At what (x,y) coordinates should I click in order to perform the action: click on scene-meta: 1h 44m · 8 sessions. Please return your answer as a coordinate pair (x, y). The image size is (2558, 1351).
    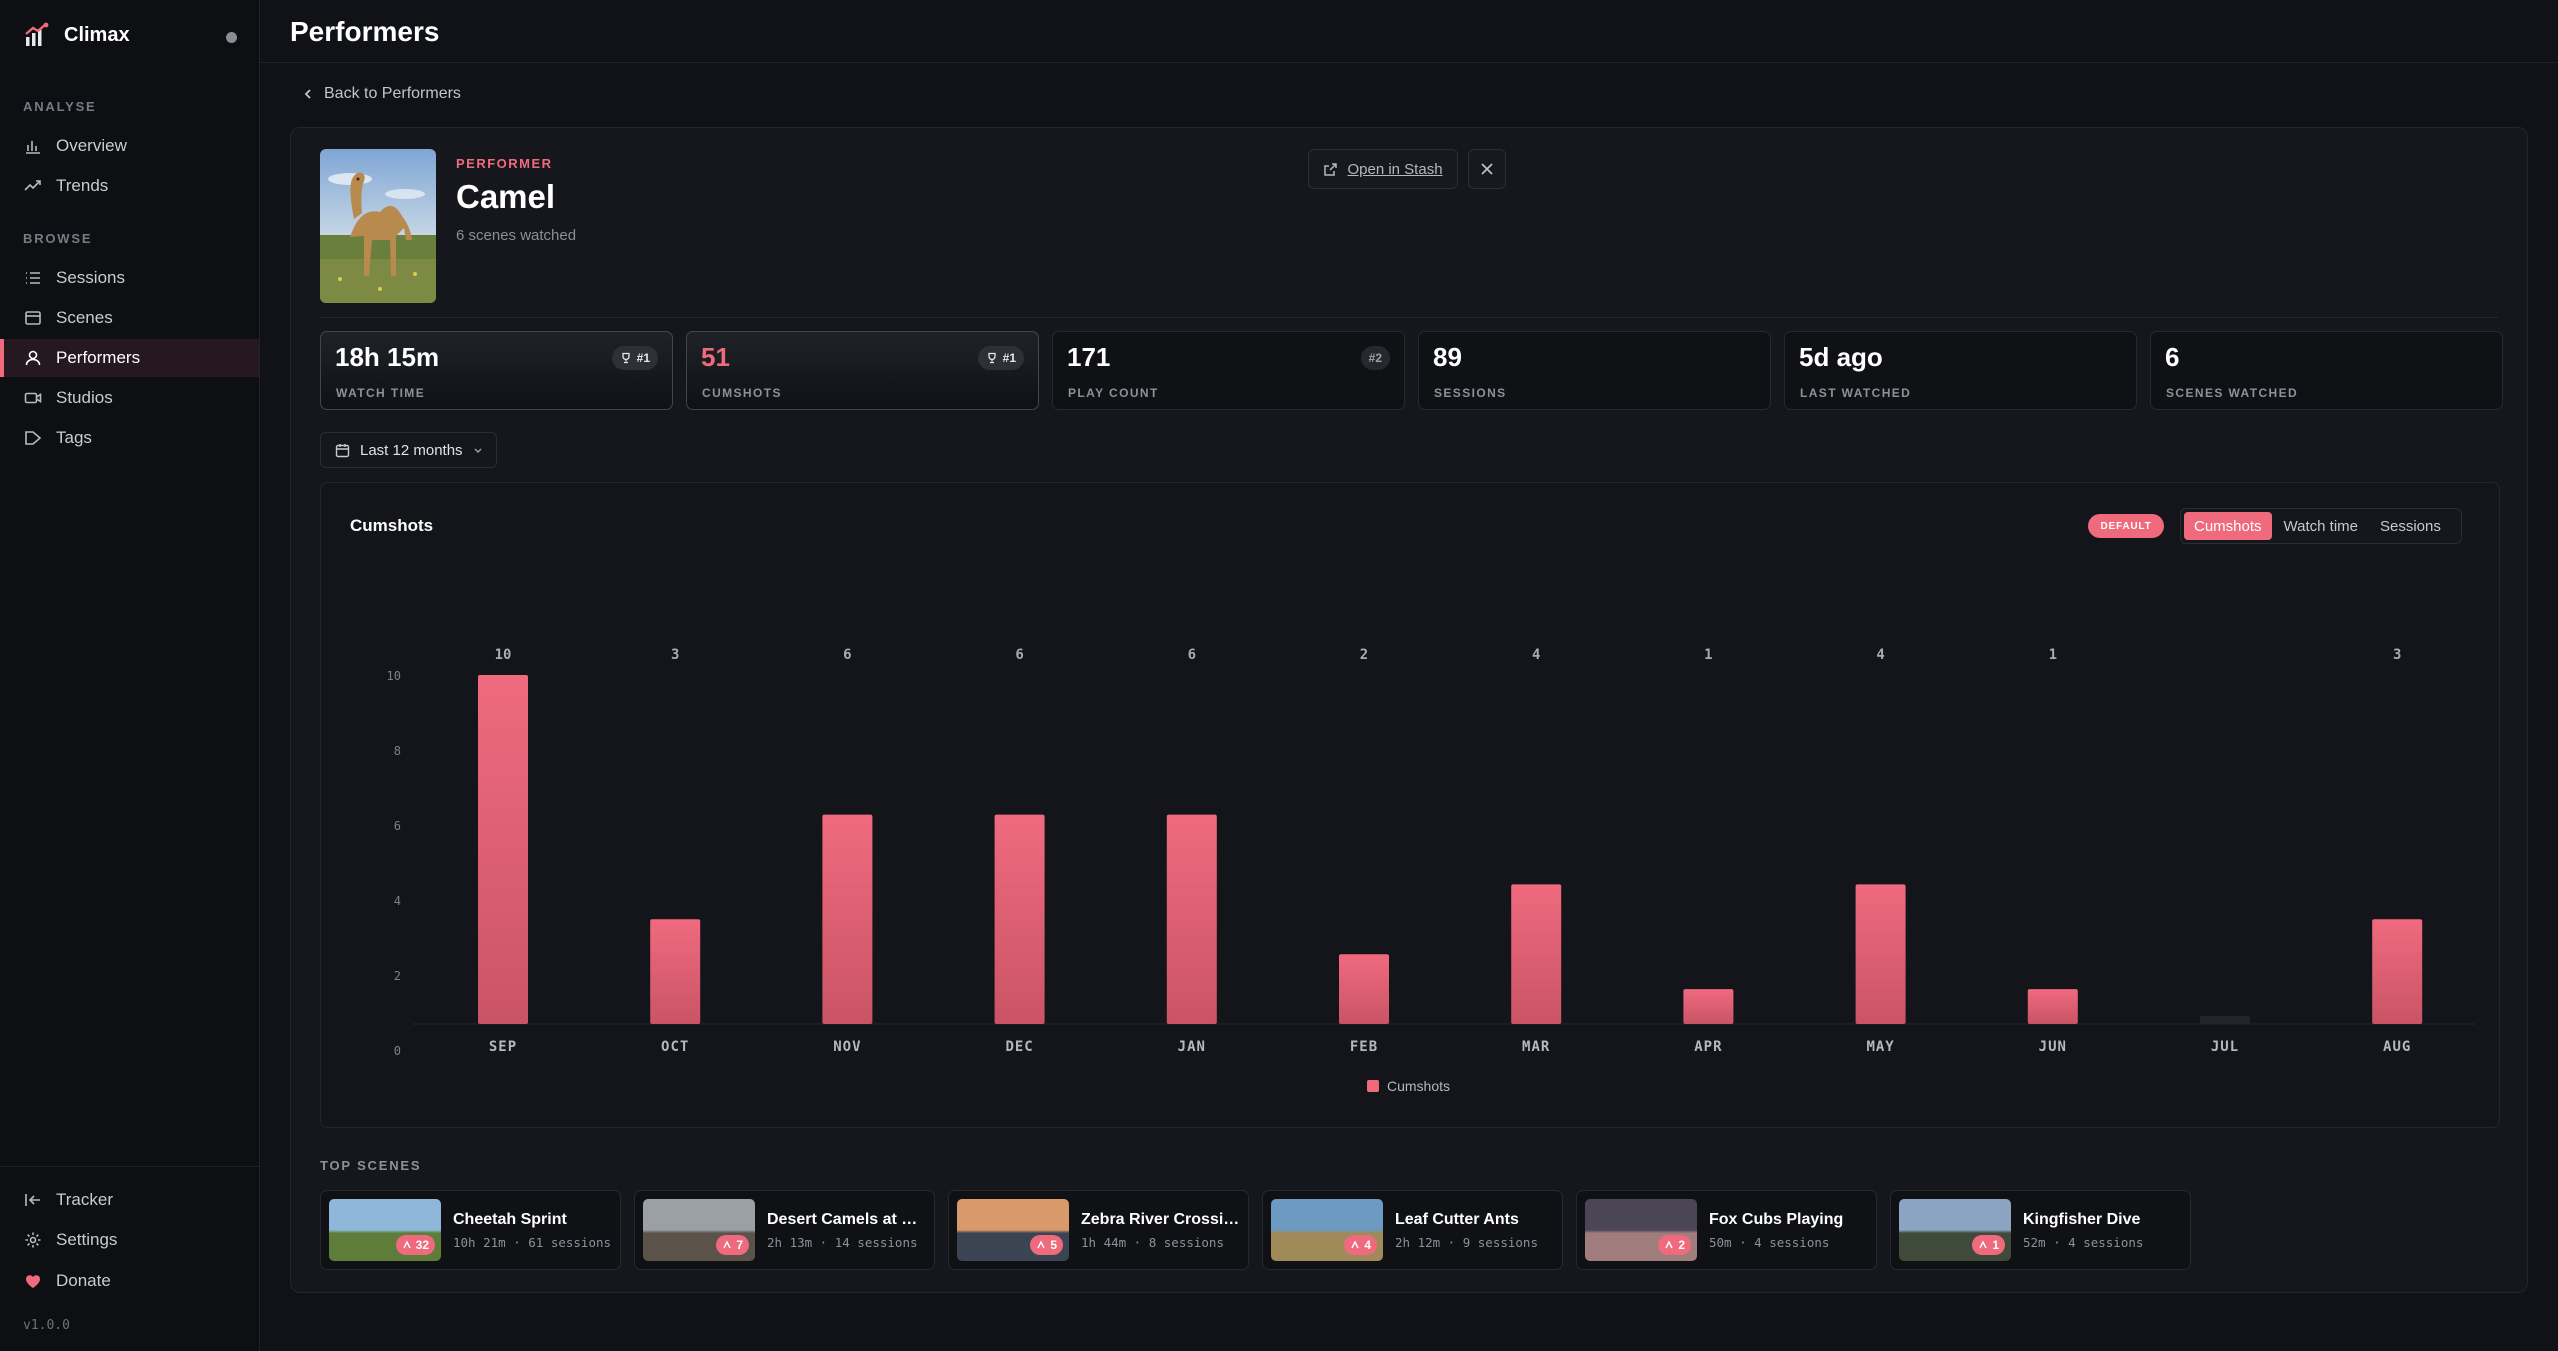
    Looking at the image, I should click on (1152, 1242).